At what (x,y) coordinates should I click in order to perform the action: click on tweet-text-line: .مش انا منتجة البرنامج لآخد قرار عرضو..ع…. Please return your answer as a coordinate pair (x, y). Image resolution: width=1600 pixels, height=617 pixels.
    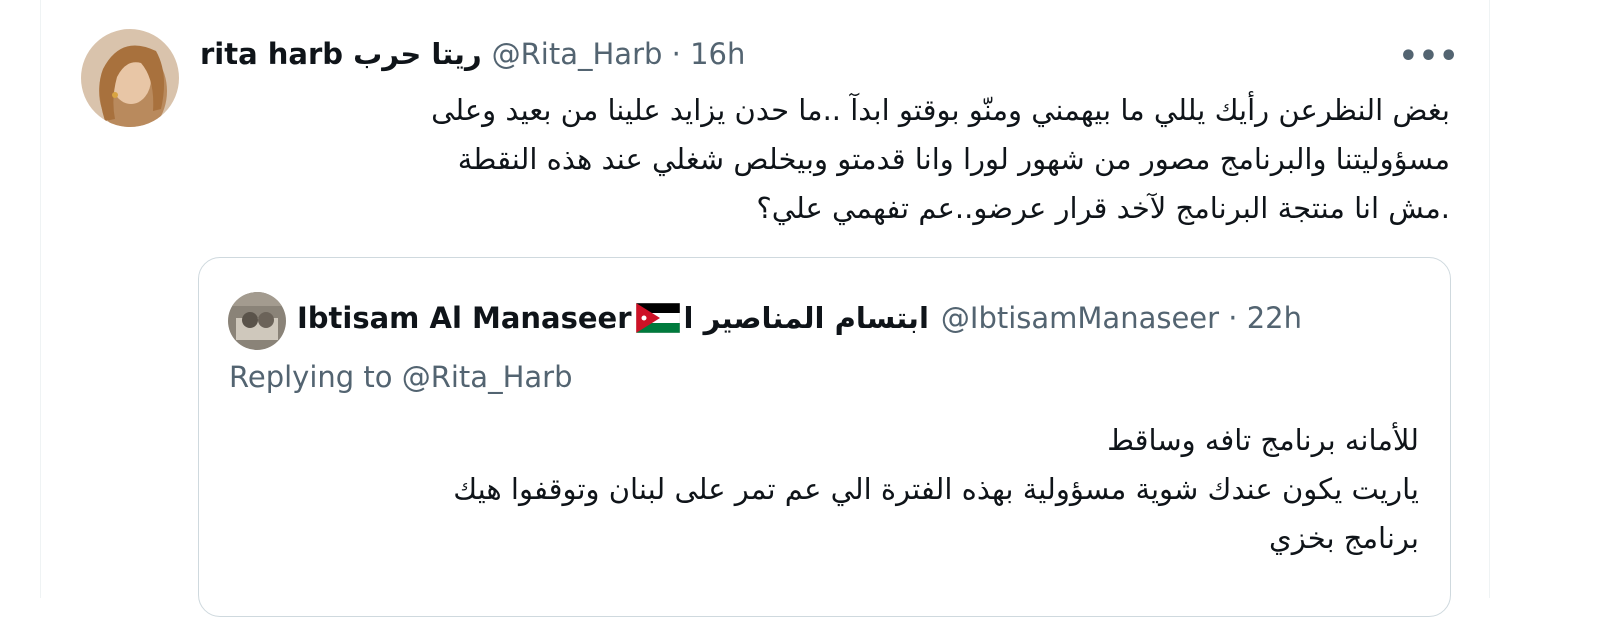
    Looking at the image, I should click on (1103, 208).